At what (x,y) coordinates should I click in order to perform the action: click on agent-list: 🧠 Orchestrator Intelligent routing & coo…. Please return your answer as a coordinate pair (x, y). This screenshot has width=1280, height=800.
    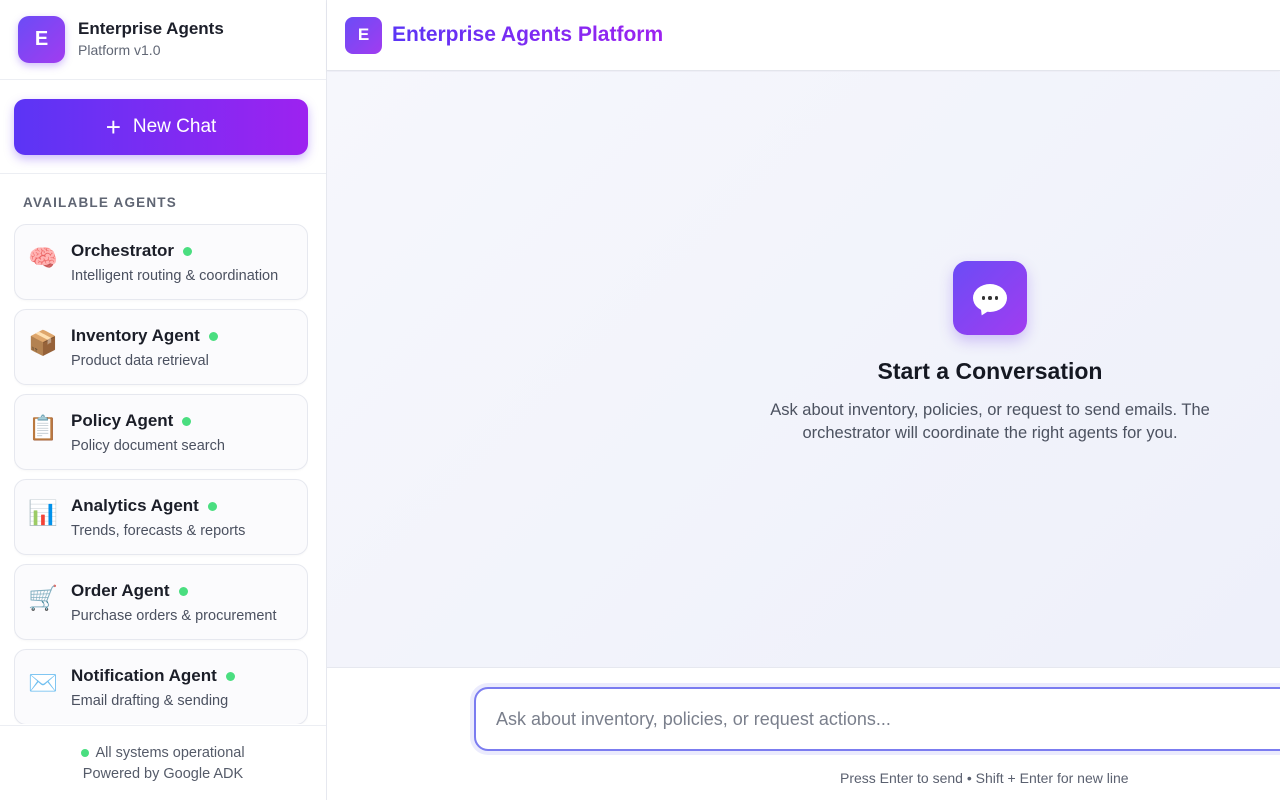
    Looking at the image, I should click on (161, 474).